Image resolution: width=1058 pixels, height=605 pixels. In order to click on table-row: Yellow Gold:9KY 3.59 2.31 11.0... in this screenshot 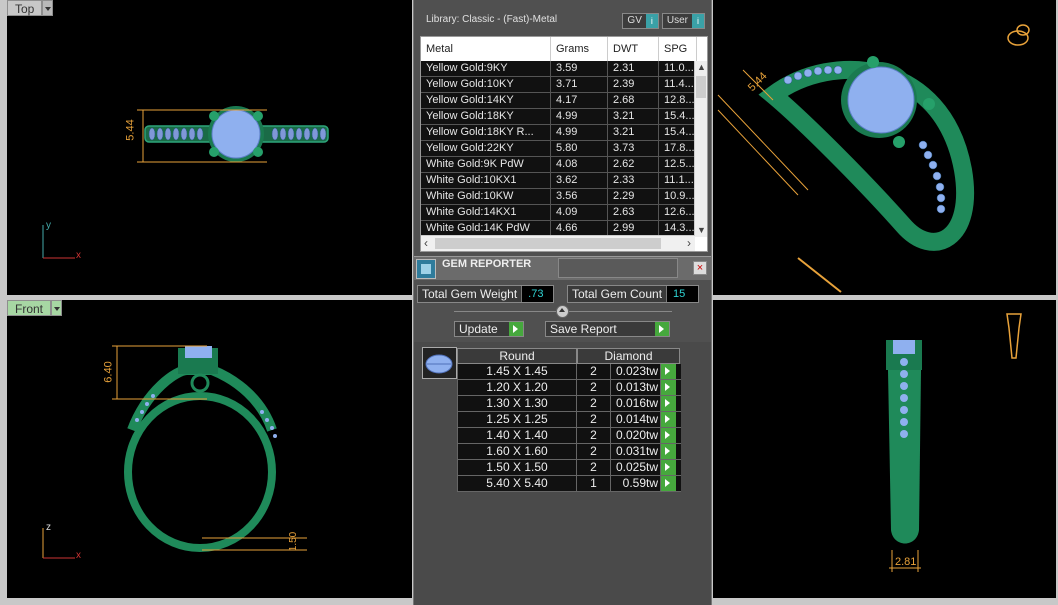, I will do `click(564, 69)`.